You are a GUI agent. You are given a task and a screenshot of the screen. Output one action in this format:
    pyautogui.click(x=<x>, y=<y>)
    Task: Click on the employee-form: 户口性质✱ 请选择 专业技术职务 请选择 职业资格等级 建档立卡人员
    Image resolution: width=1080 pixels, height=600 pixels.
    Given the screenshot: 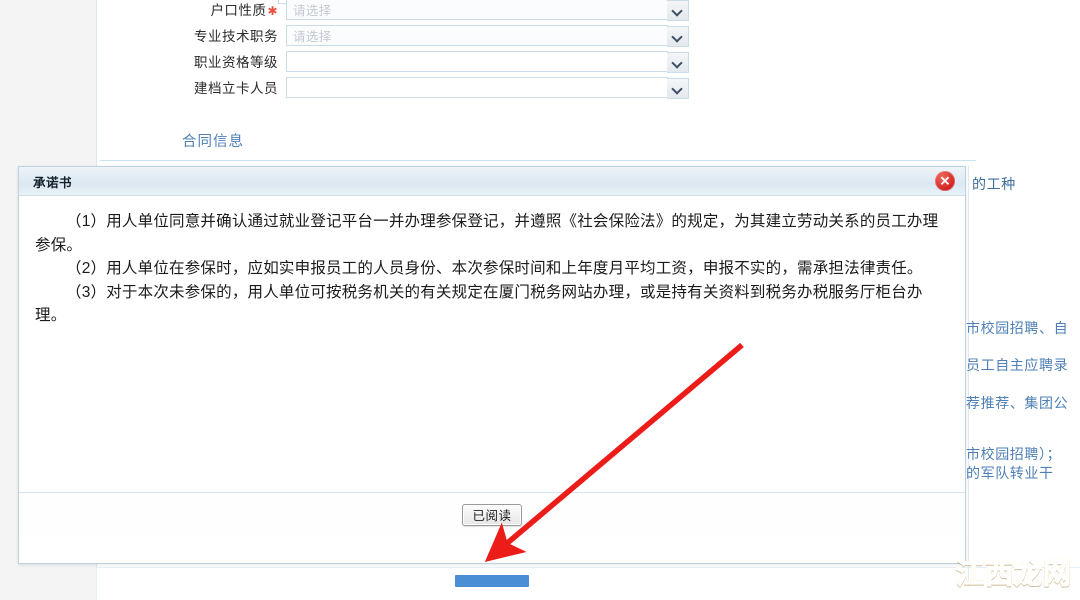 What is the action you would take?
    pyautogui.click(x=536, y=50)
    